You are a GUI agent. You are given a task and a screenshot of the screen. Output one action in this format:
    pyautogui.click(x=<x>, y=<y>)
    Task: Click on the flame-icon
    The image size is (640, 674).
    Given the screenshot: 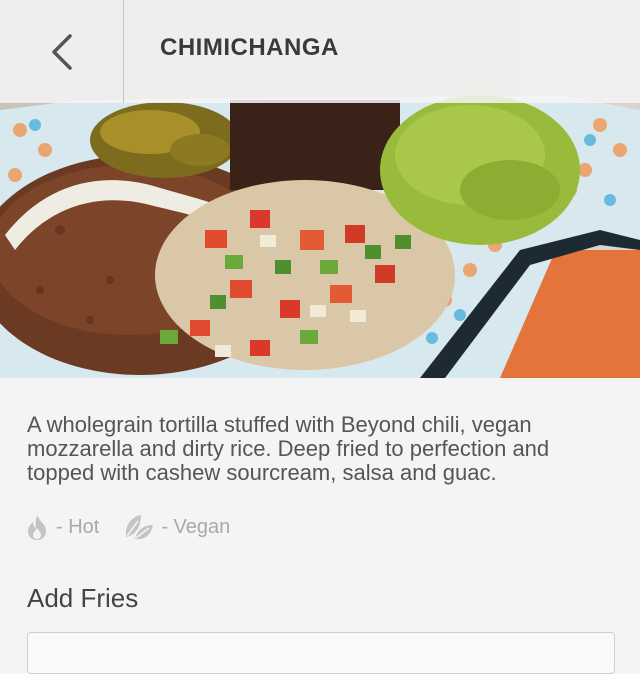 What is the action you would take?
    pyautogui.click(x=37, y=527)
    